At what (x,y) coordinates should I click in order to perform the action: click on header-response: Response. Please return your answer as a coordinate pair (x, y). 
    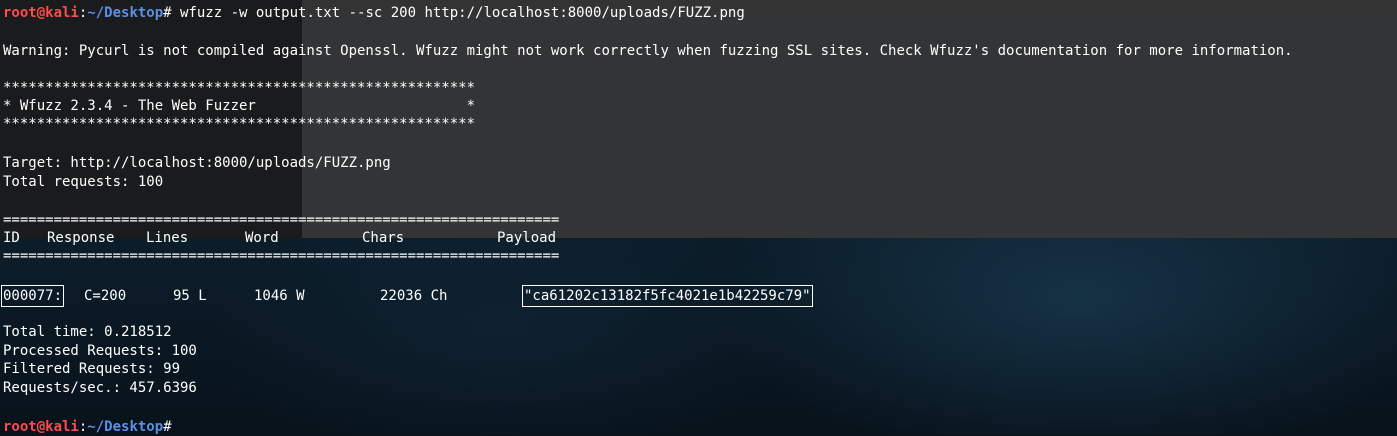
    Looking at the image, I should click on (81, 238).